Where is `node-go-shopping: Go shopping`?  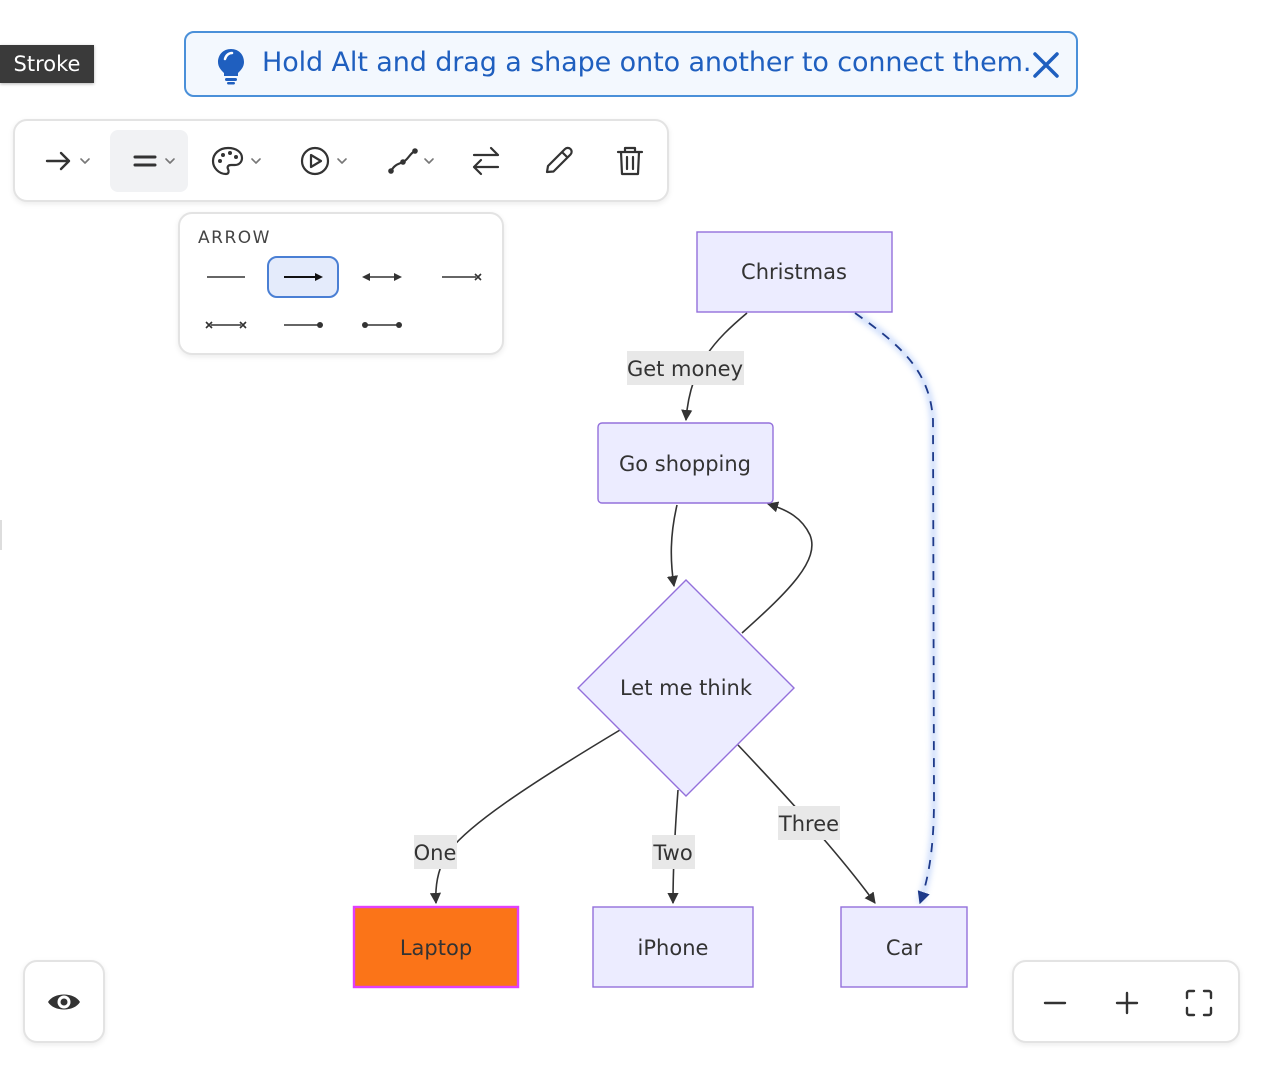
node-go-shopping: Go shopping is located at coordinates (685, 463).